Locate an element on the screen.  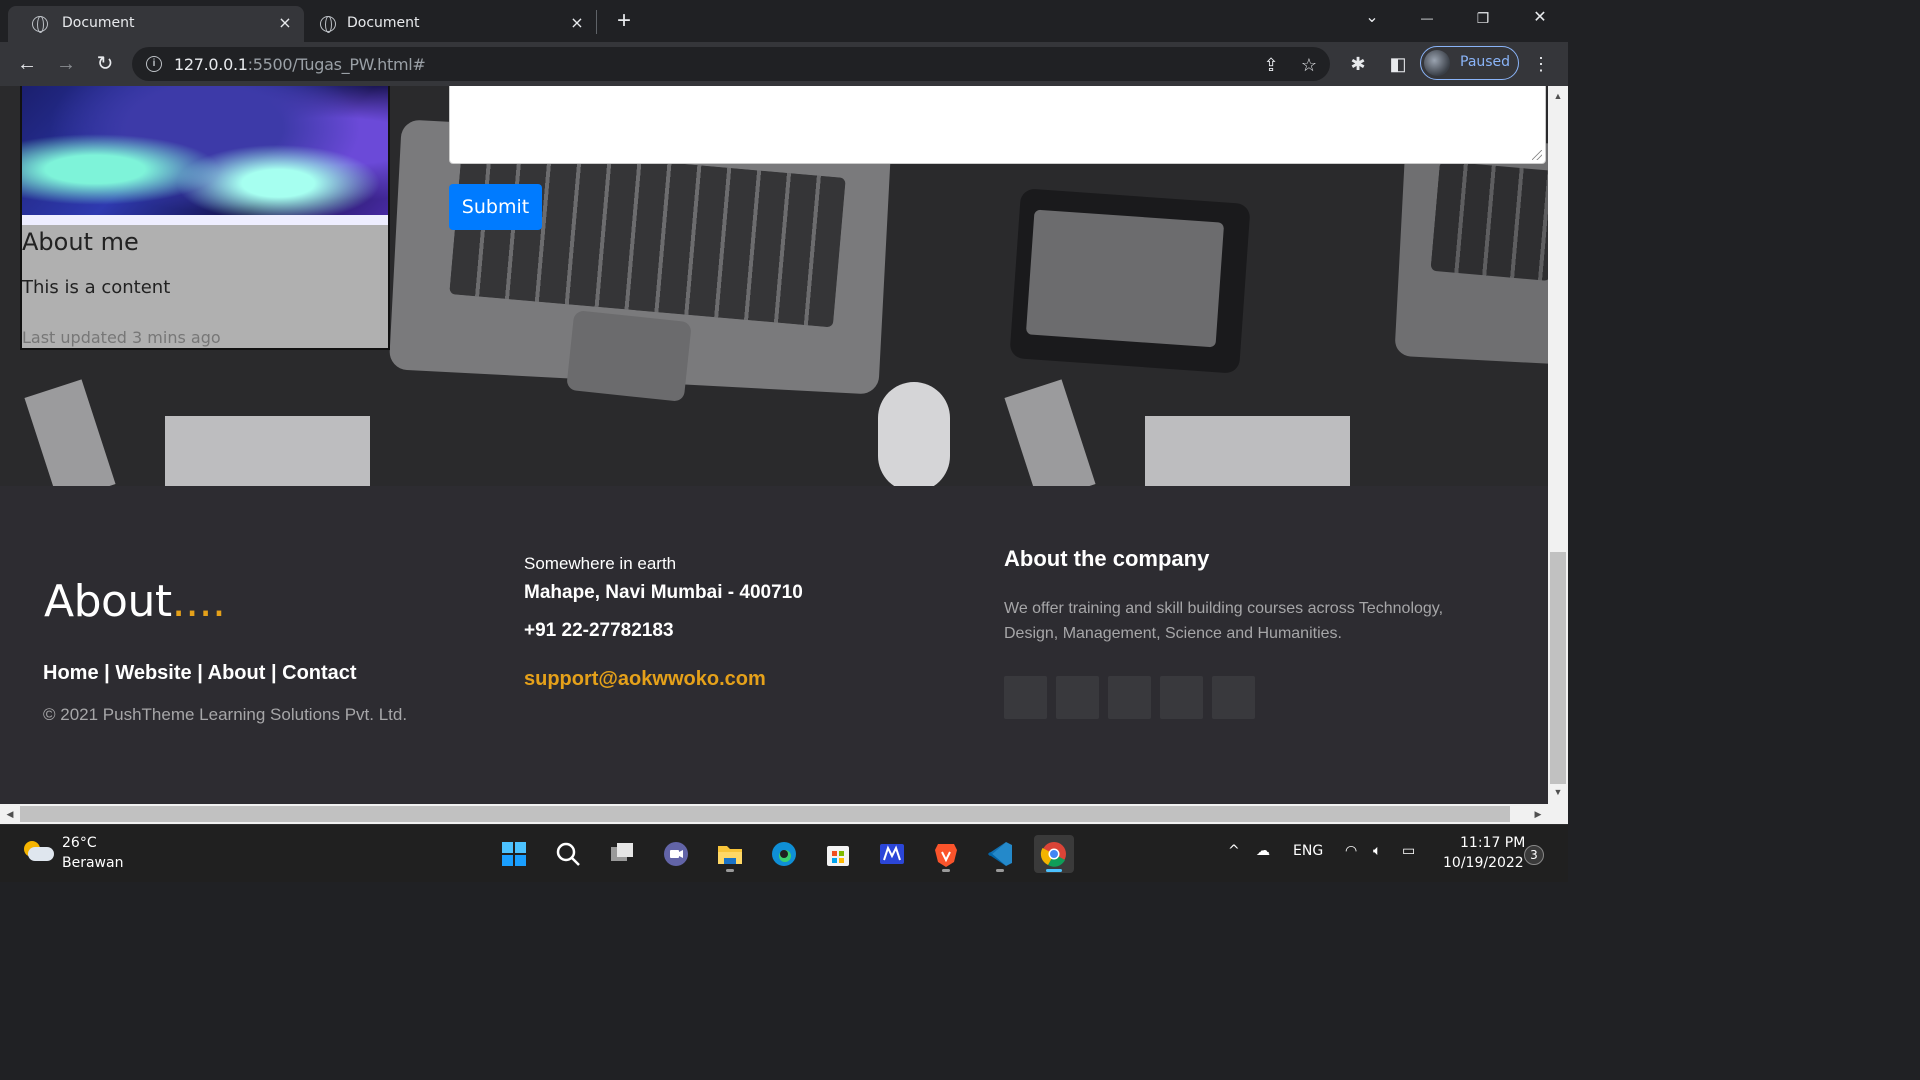
scroll-right-arrow-icon: ▶ is located at coordinates (1538, 814).